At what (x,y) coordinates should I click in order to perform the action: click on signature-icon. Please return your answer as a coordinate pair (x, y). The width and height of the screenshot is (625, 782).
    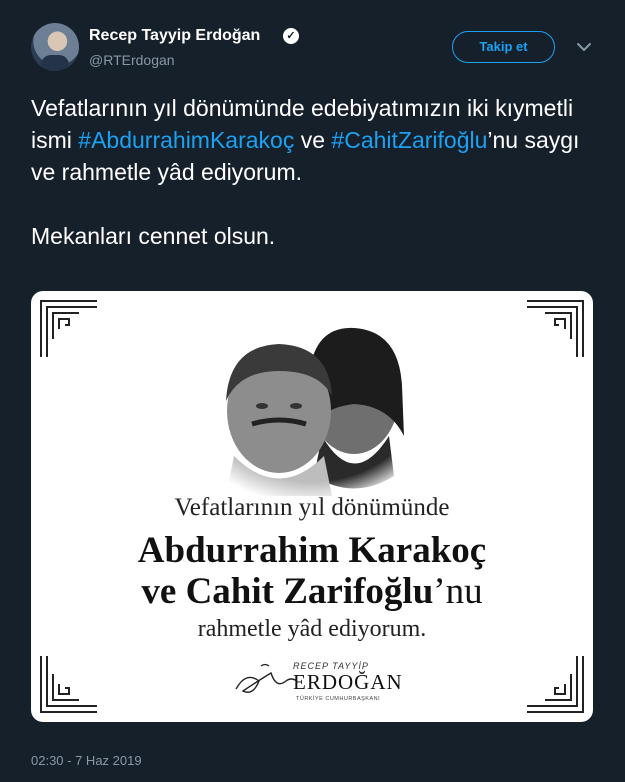
    Looking at the image, I should click on (266, 678).